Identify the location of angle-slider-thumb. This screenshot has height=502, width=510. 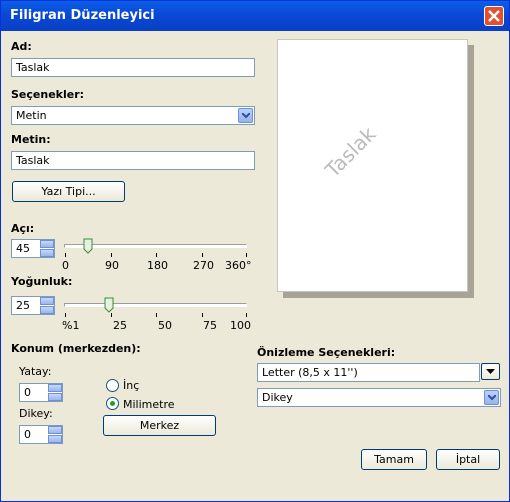
(88, 246).